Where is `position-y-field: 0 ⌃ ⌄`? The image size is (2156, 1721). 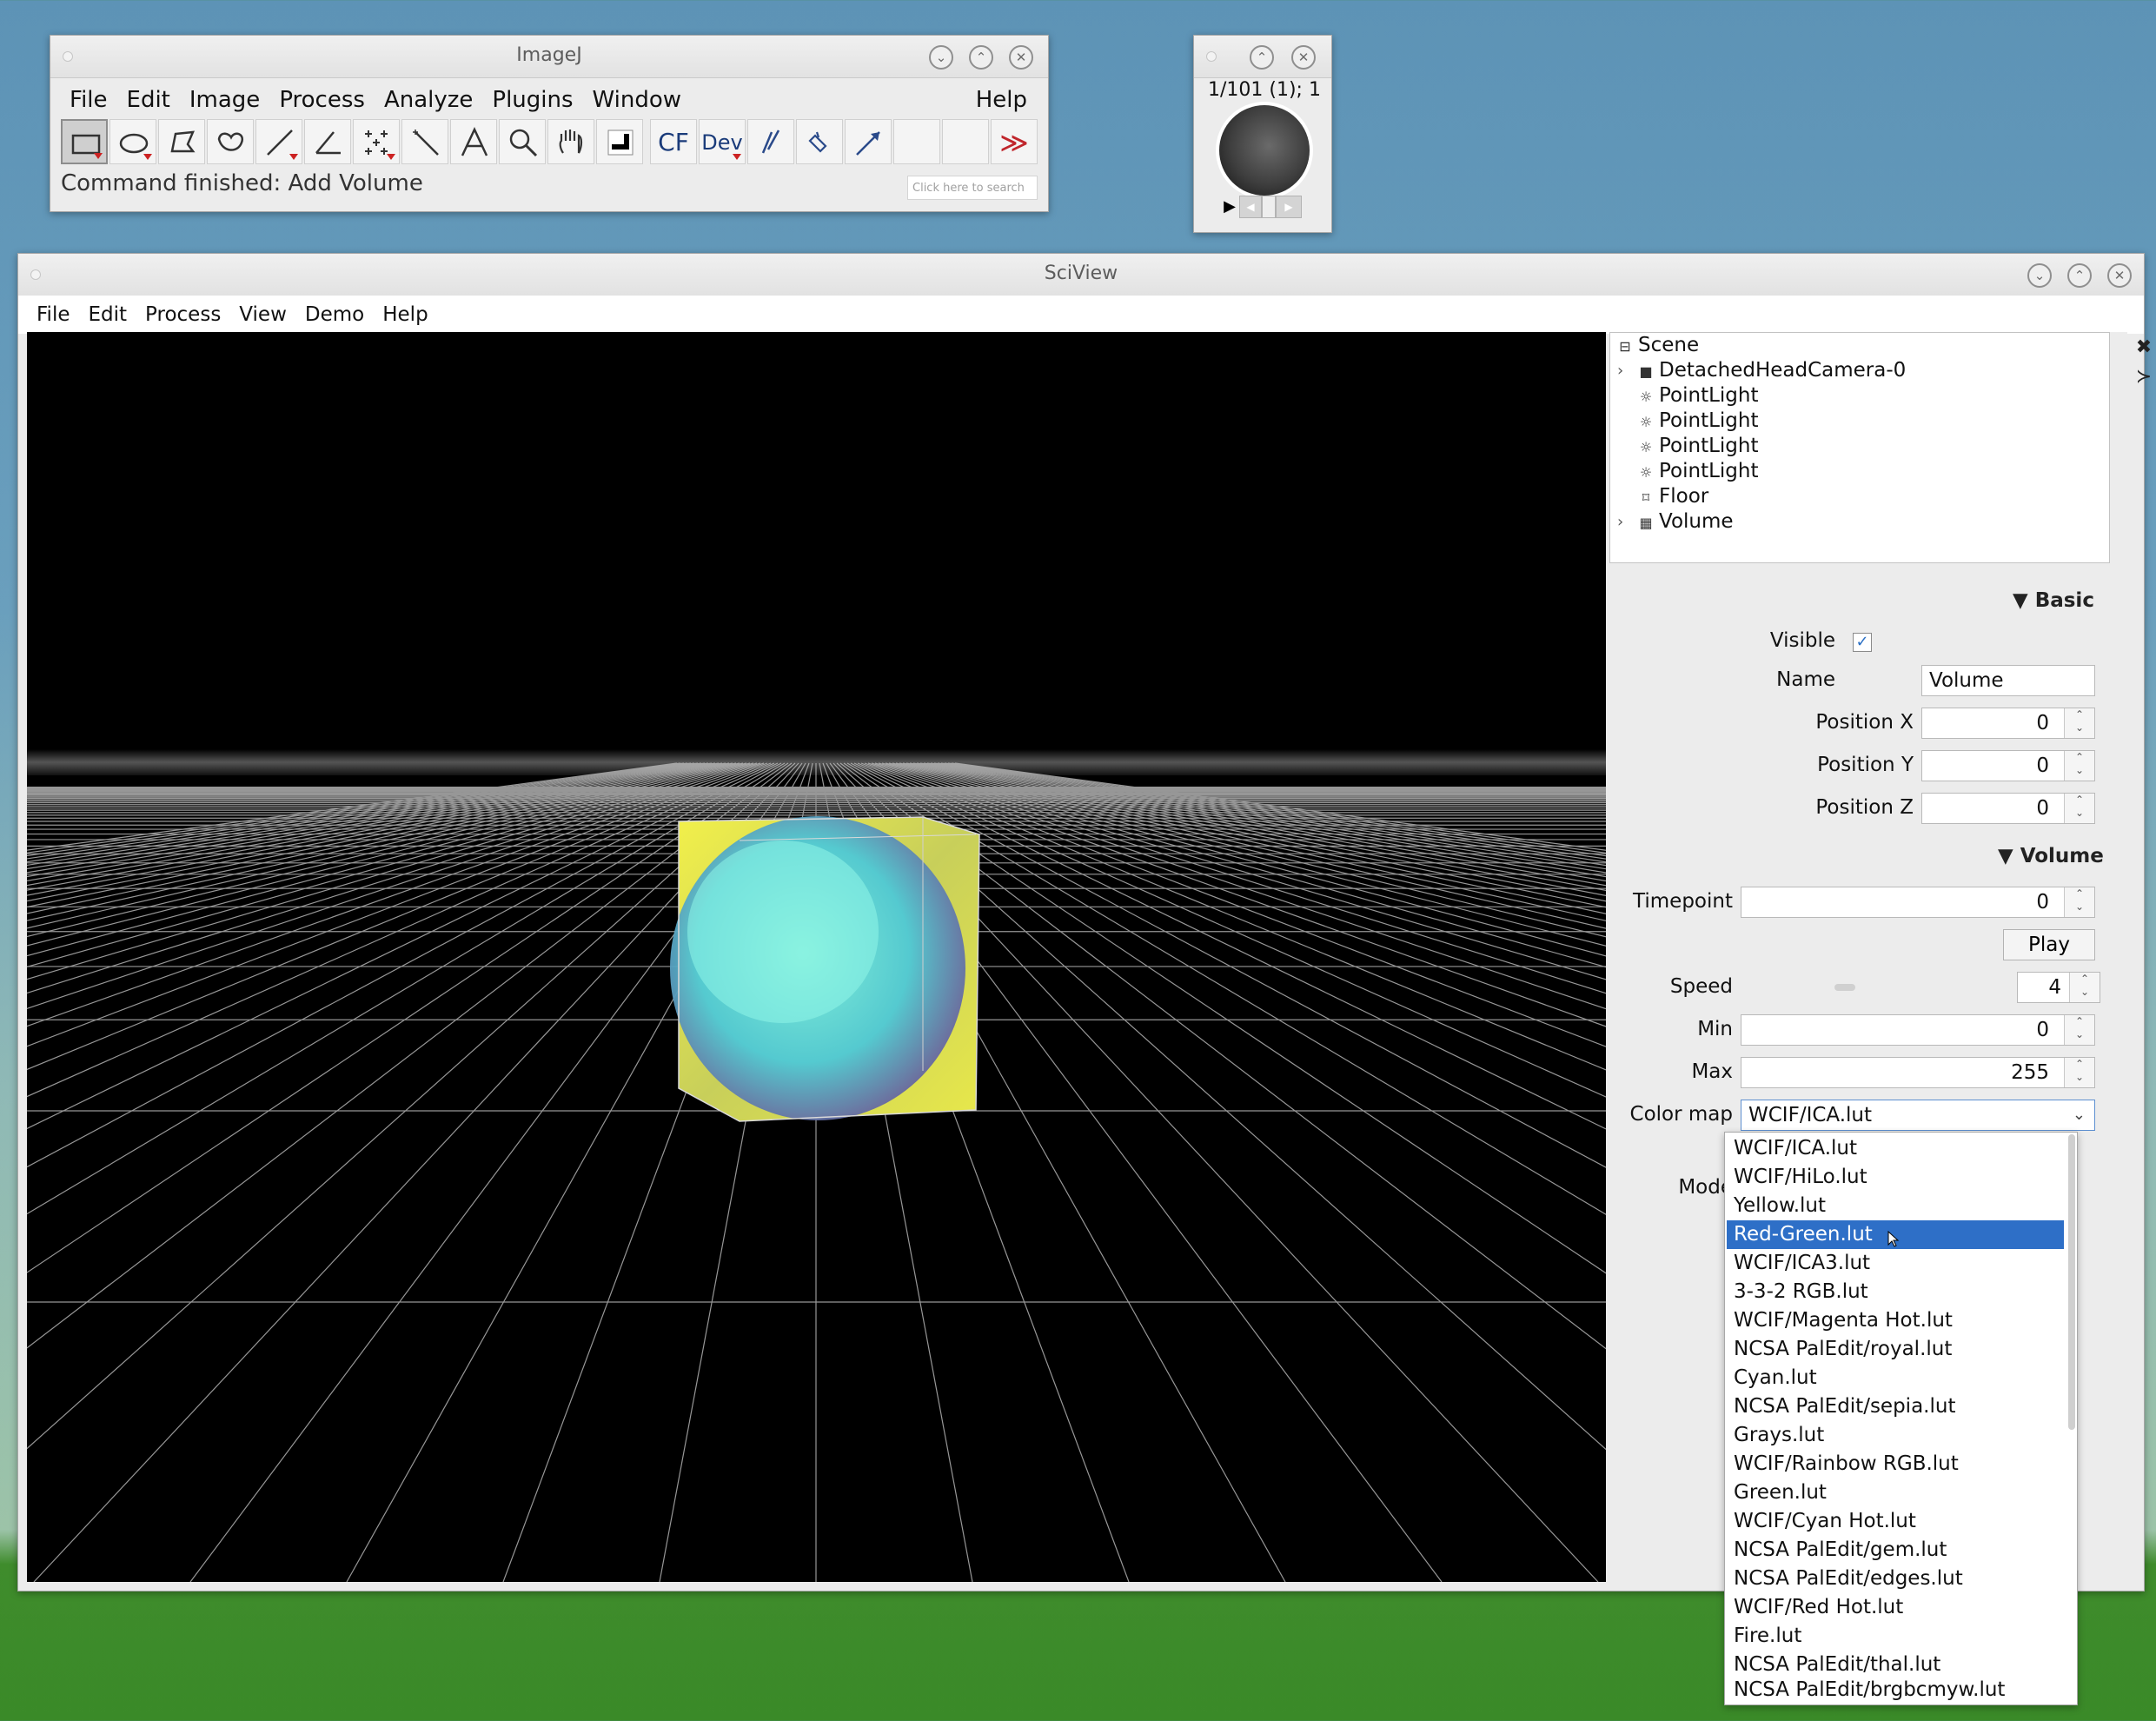
position-y-field: 0 ⌃ ⌄ is located at coordinates (2008, 765).